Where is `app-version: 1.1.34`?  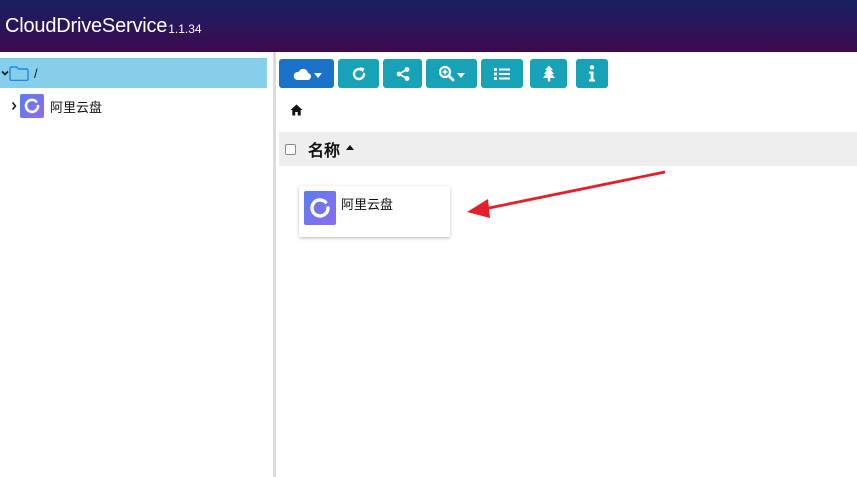
app-version: 1.1.34 is located at coordinates (185, 29).